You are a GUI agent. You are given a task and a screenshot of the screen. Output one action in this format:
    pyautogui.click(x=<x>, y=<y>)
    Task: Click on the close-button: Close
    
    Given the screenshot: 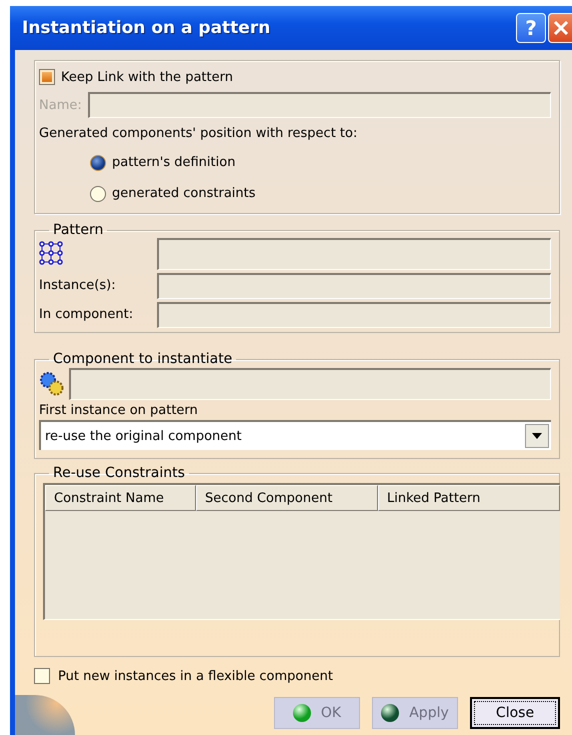 What is the action you would take?
    pyautogui.click(x=515, y=713)
    